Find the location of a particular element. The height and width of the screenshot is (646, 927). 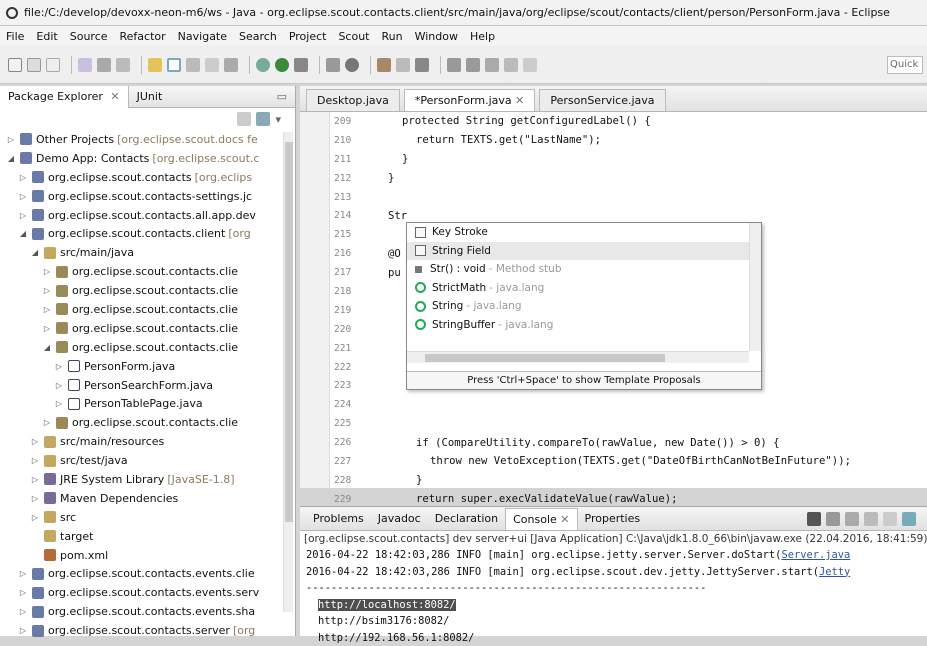

tree-item: target is located at coordinates (147, 536).